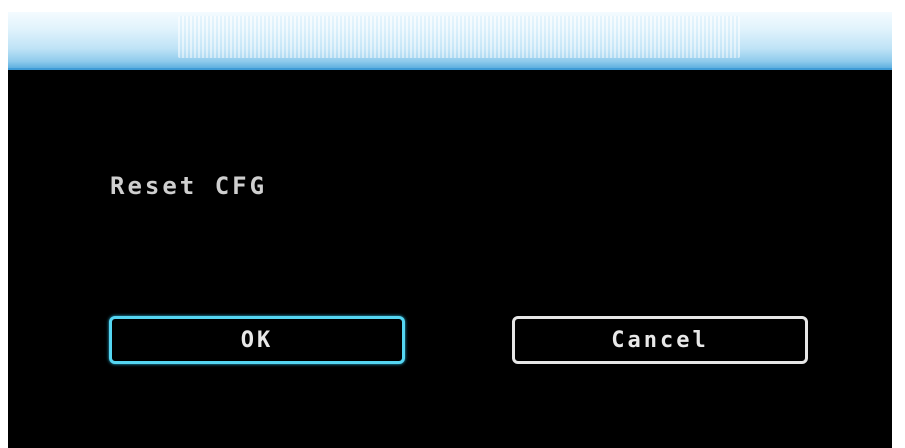 The image size is (905, 448). I want to click on cancel-button-label: Cancel, so click(660, 340).